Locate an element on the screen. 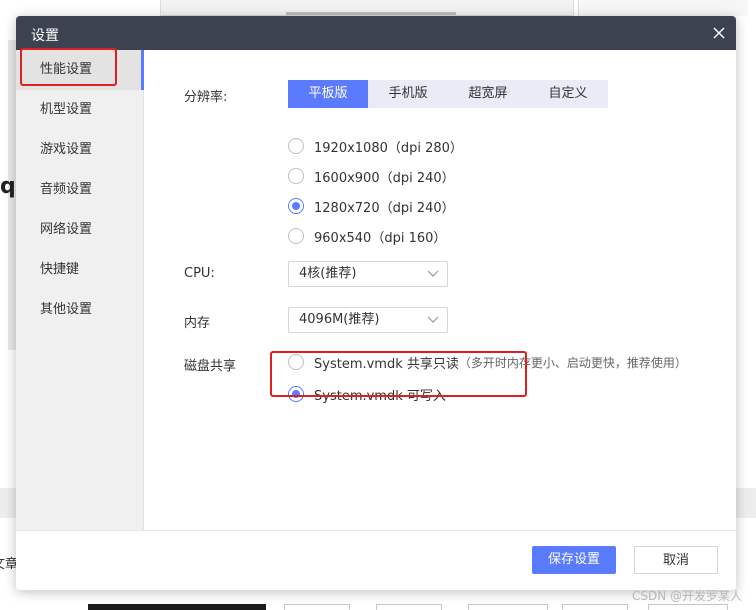  cpu-select: 4核(推荐) is located at coordinates (368, 274).